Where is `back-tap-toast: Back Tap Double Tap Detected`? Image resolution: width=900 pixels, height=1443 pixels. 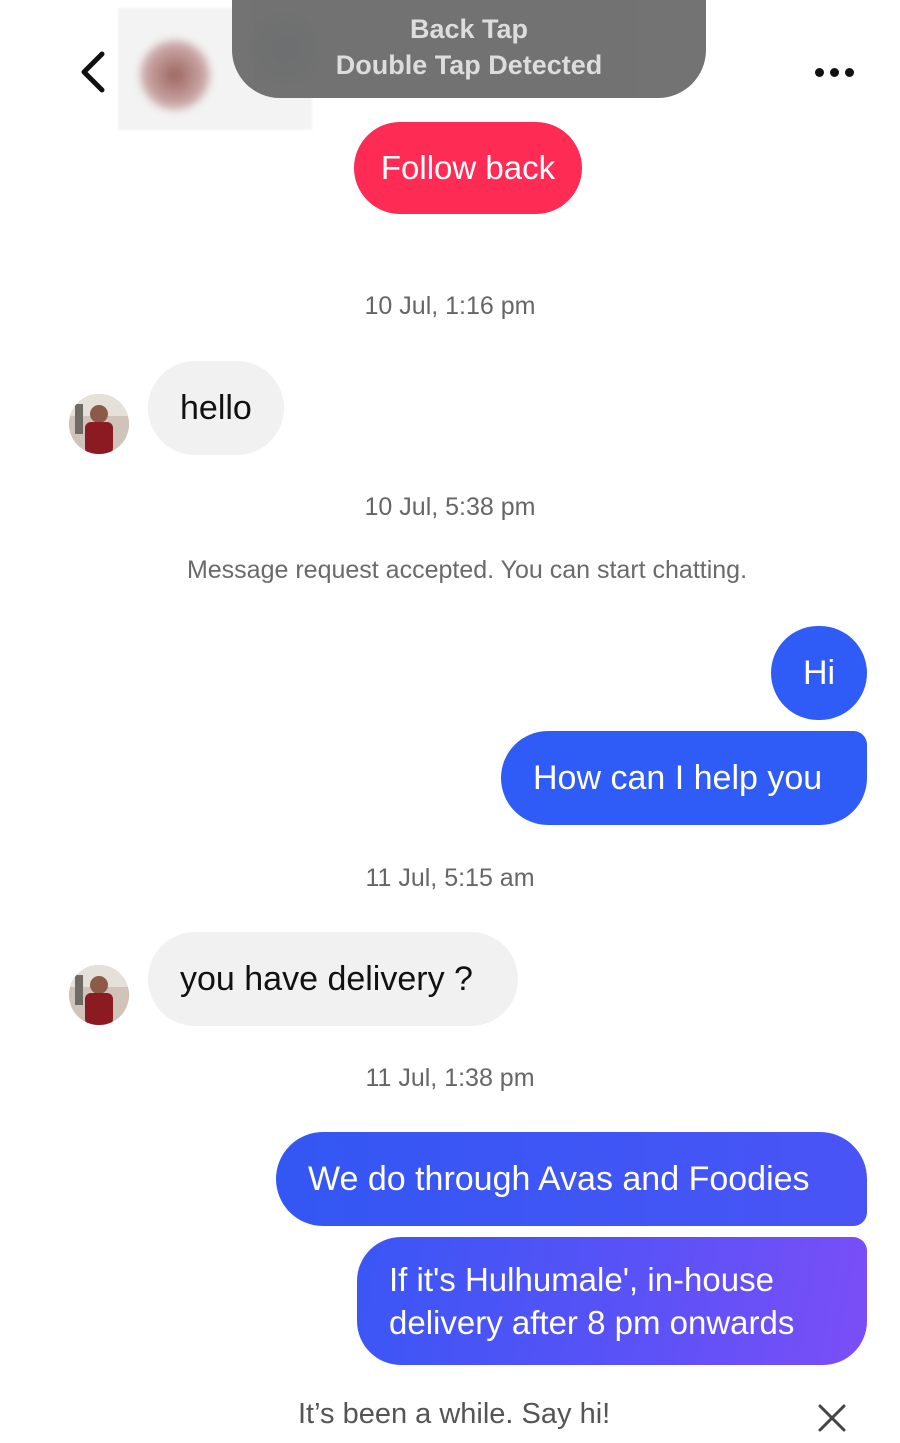
back-tap-toast: Back Tap Double Tap Detected is located at coordinates (469, 49).